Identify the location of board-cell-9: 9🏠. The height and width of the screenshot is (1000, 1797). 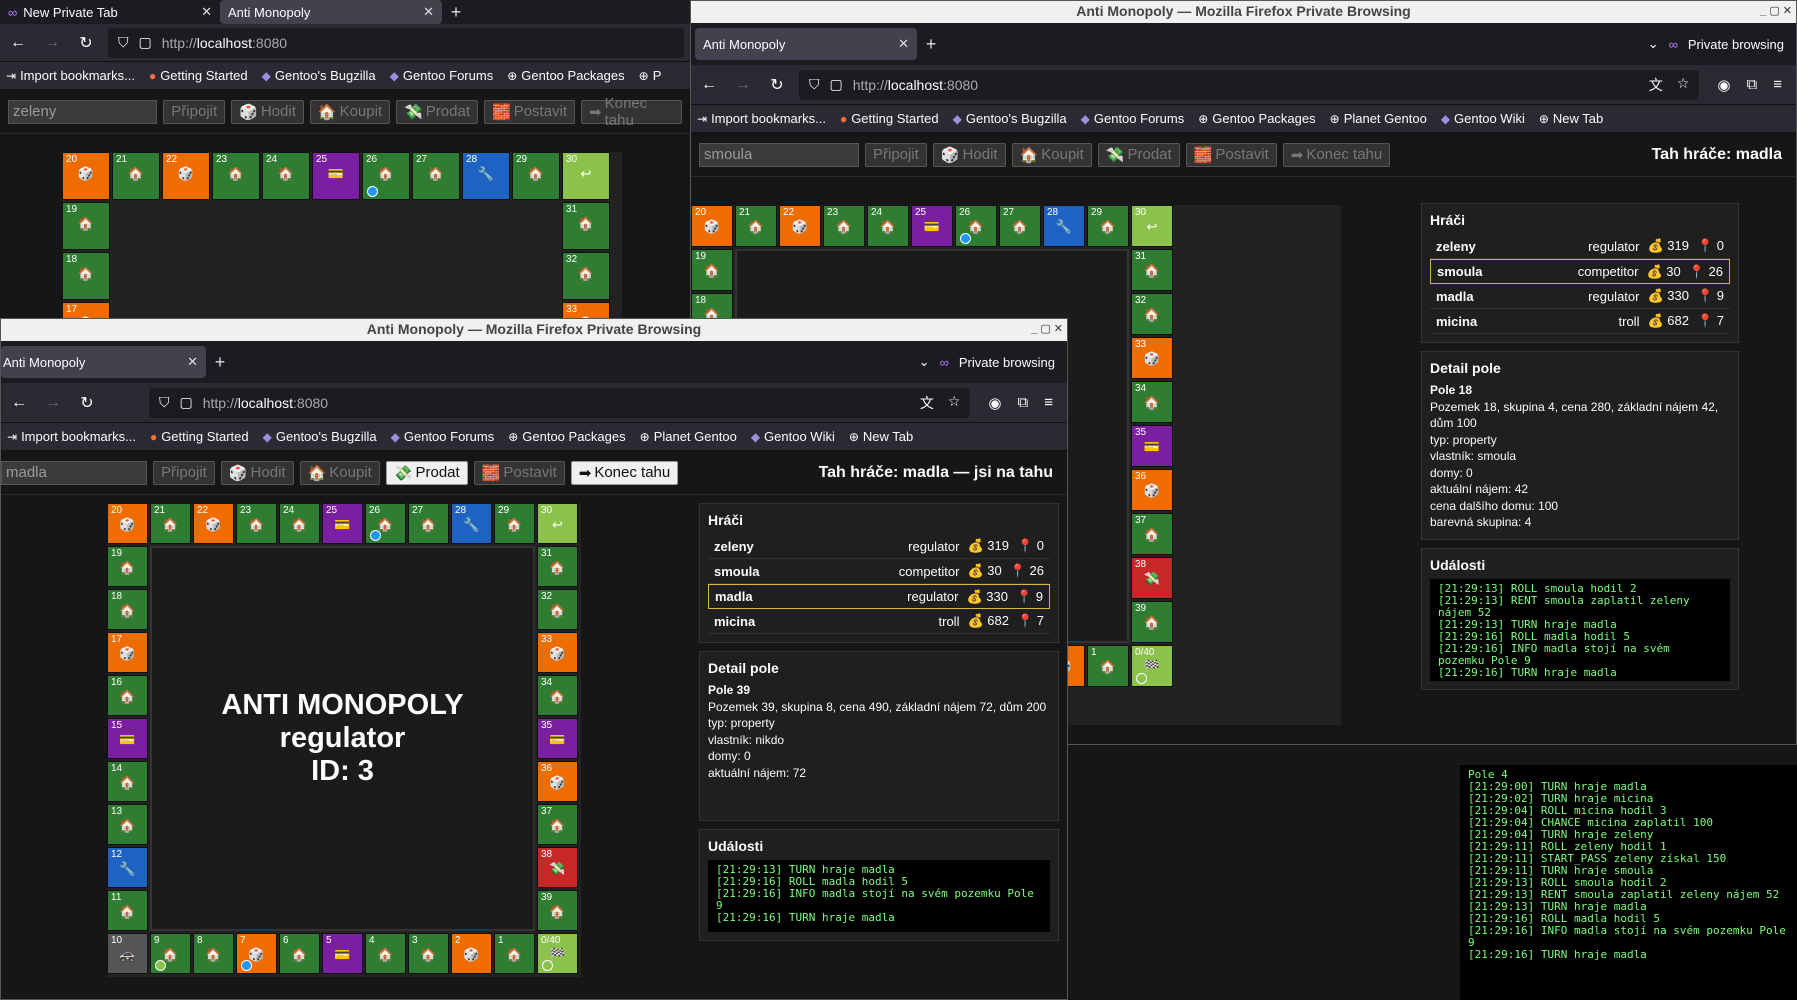
(170, 953).